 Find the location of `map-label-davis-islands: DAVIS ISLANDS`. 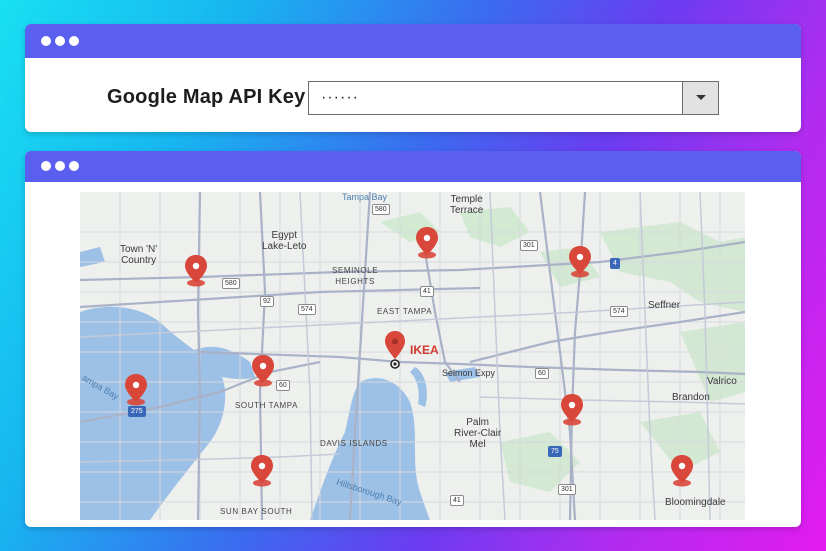

map-label-davis-islands: DAVIS ISLANDS is located at coordinates (354, 443).